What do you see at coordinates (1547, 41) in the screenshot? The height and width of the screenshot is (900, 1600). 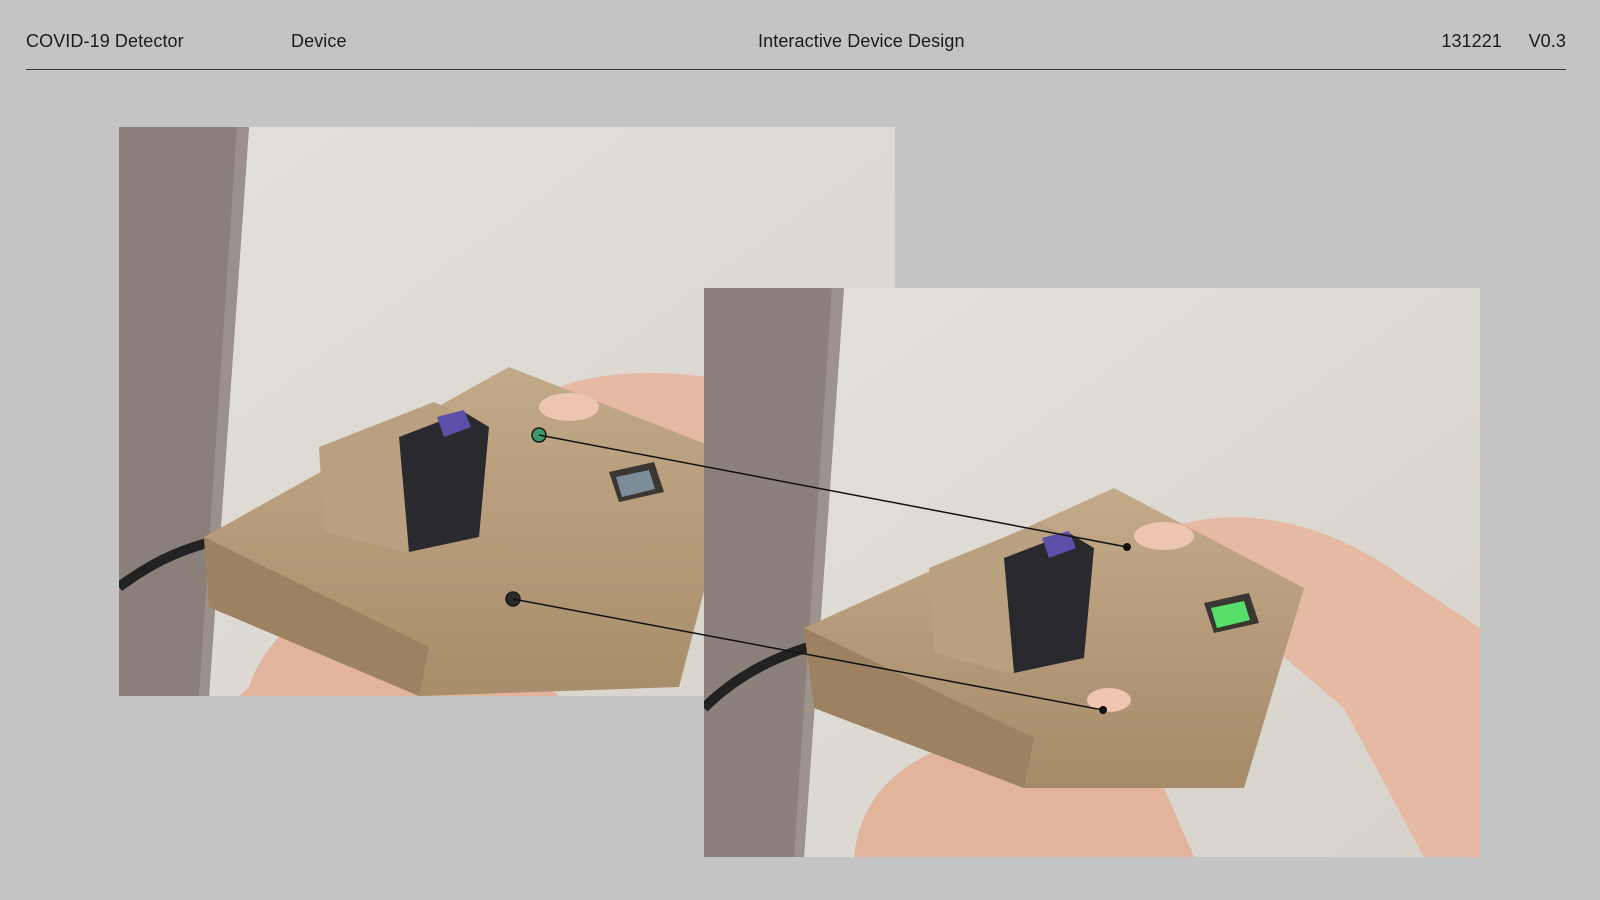 I see `version-label: V0.3` at bounding box center [1547, 41].